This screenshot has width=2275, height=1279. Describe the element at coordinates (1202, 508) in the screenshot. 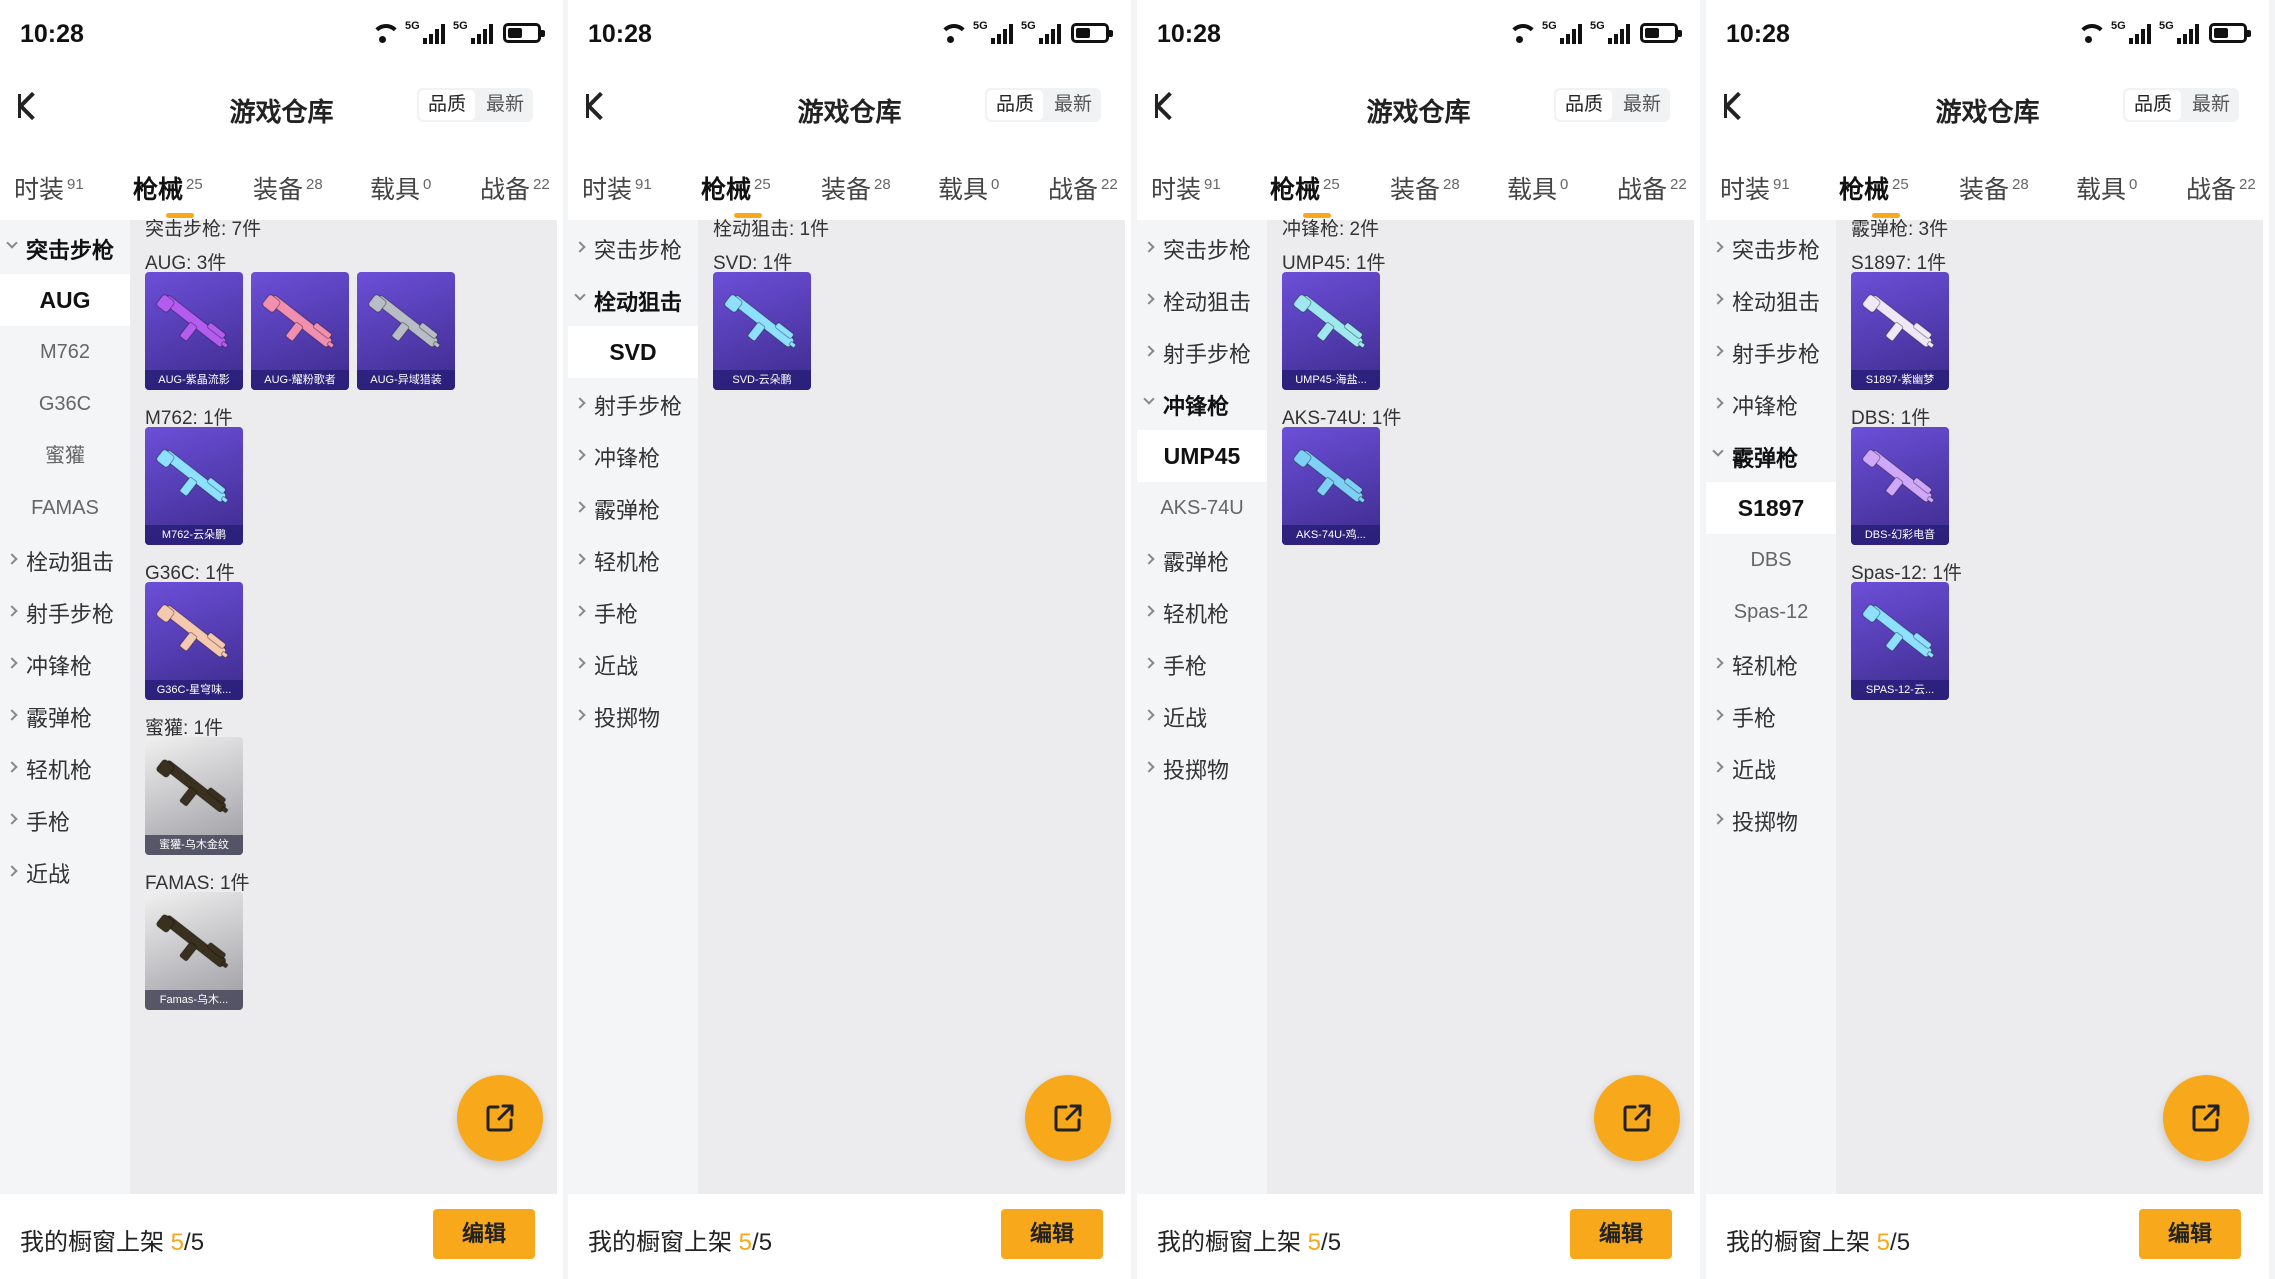

I see `sidebar-subitem: AKS-74U` at that location.